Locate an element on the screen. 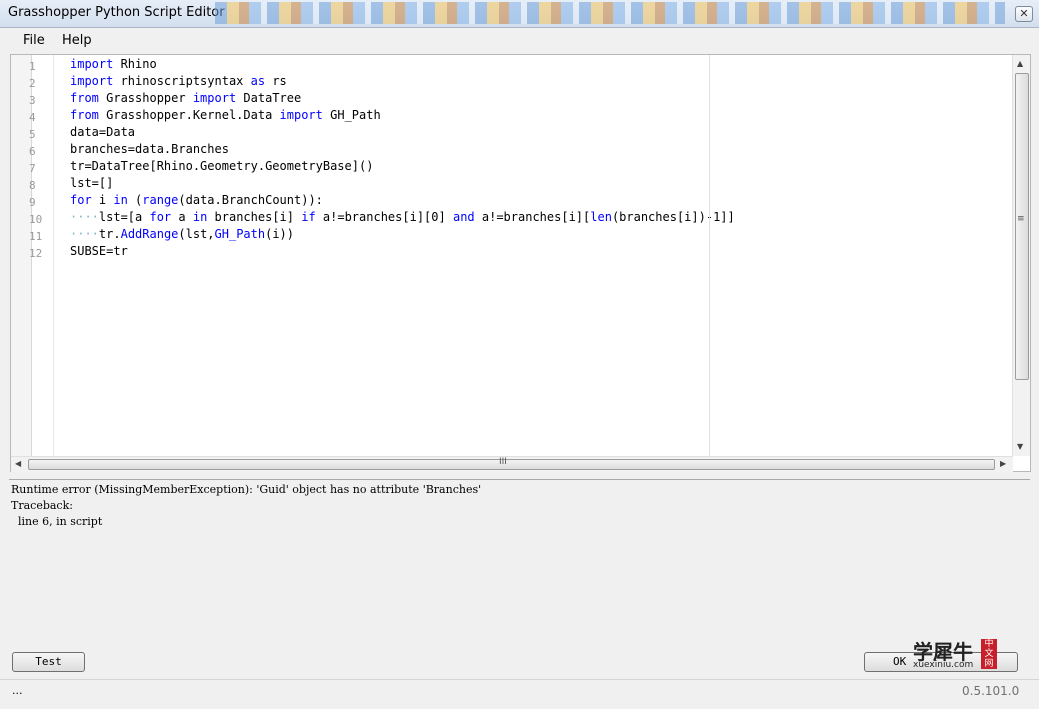  horizontal-grip-icon: III is located at coordinates (503, 462).